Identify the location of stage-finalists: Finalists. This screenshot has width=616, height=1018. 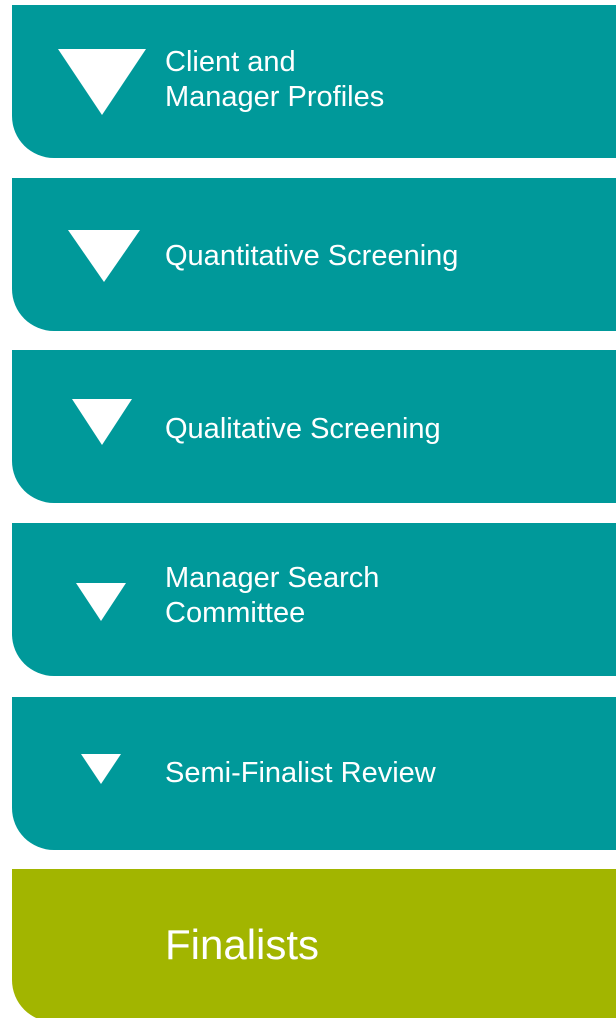
(314, 943).